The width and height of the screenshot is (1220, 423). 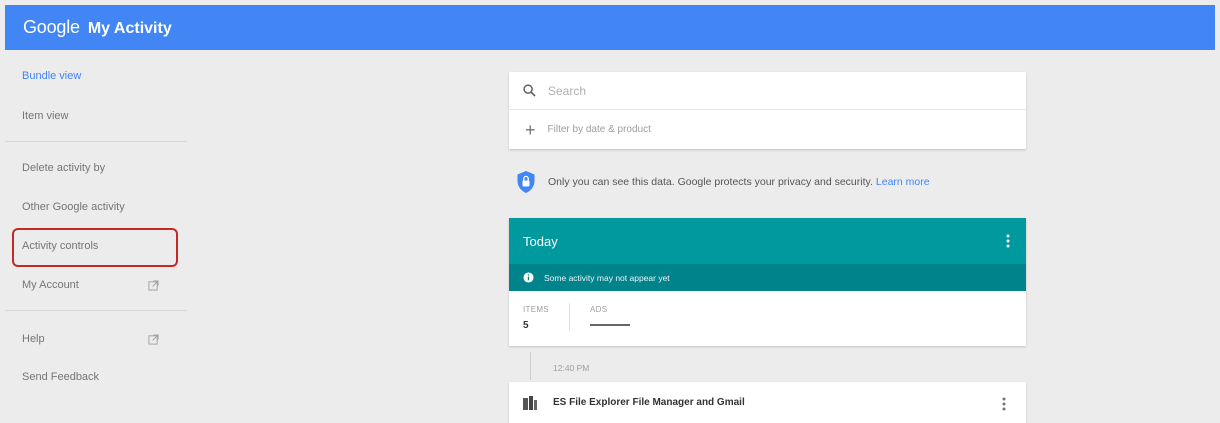 I want to click on notice-text: Some activity may not appear yet, so click(x=607, y=277).